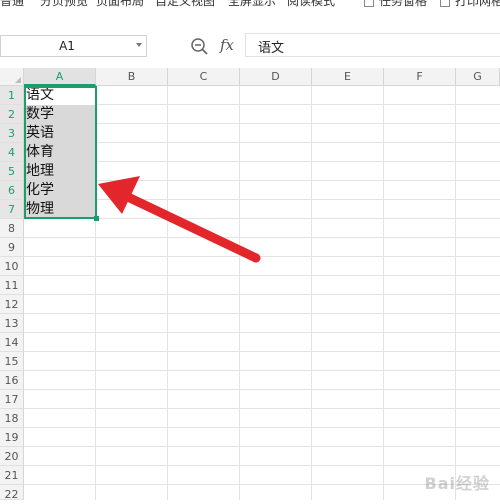 The image size is (500, 504). I want to click on cell-a3: 英语, so click(60, 133).